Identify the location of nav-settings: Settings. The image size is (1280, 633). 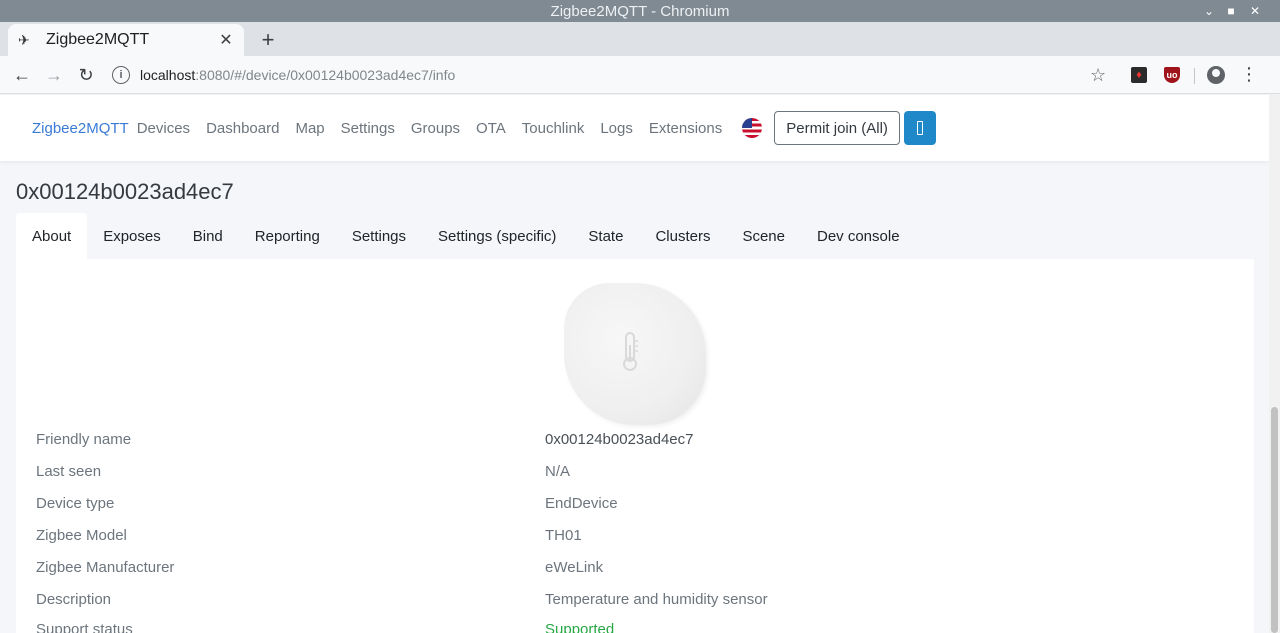
(368, 128).